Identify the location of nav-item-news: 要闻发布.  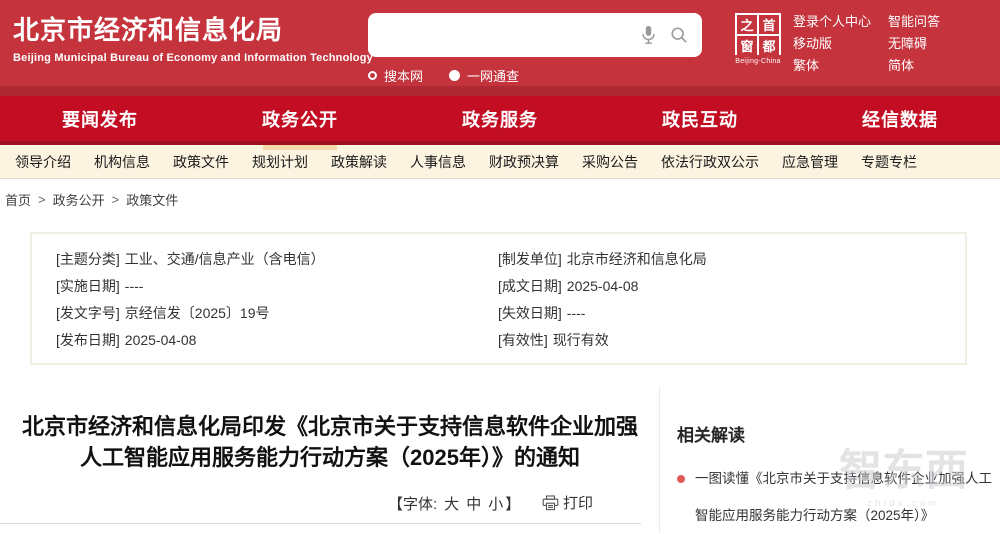
(100, 118).